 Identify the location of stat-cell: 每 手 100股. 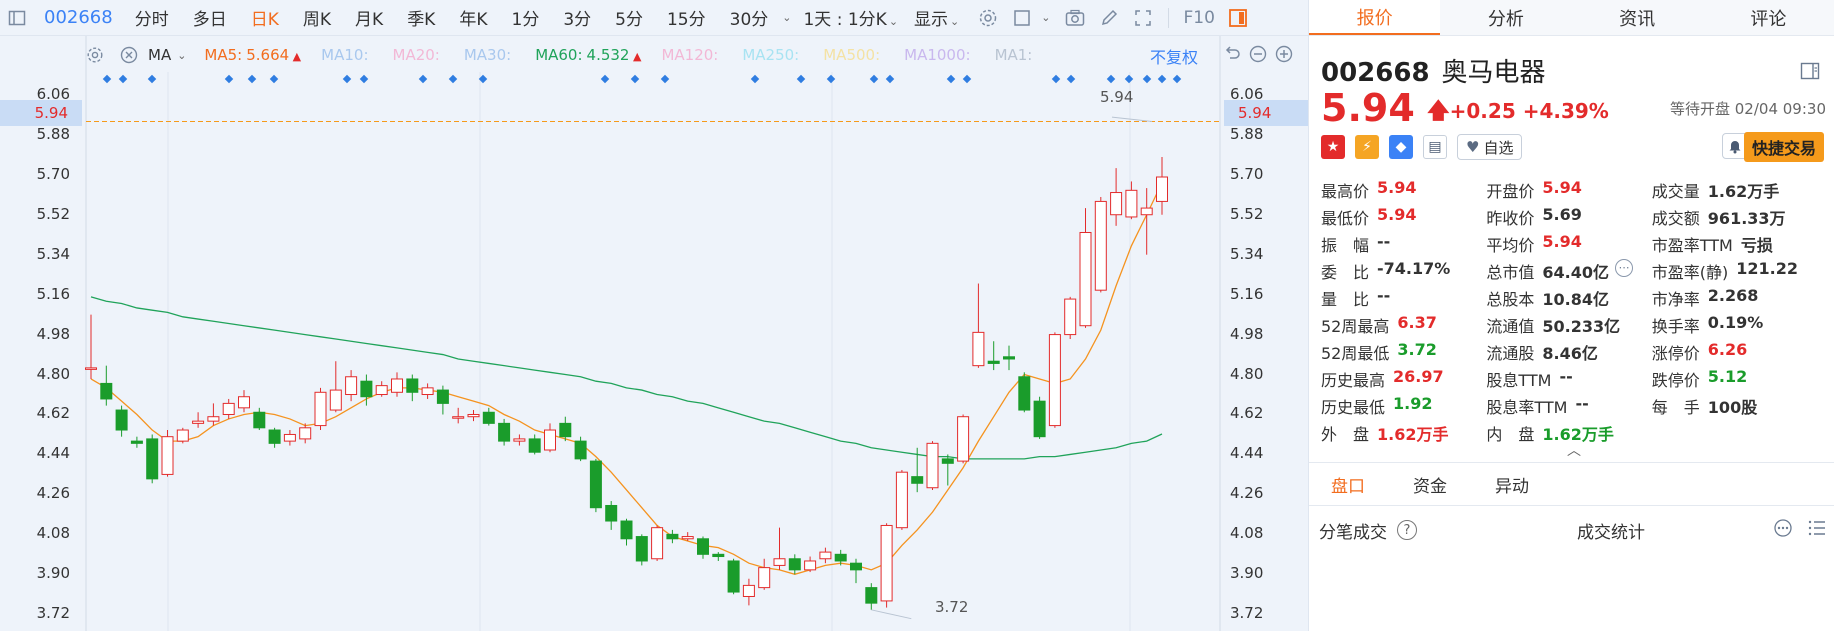
(1740, 406).